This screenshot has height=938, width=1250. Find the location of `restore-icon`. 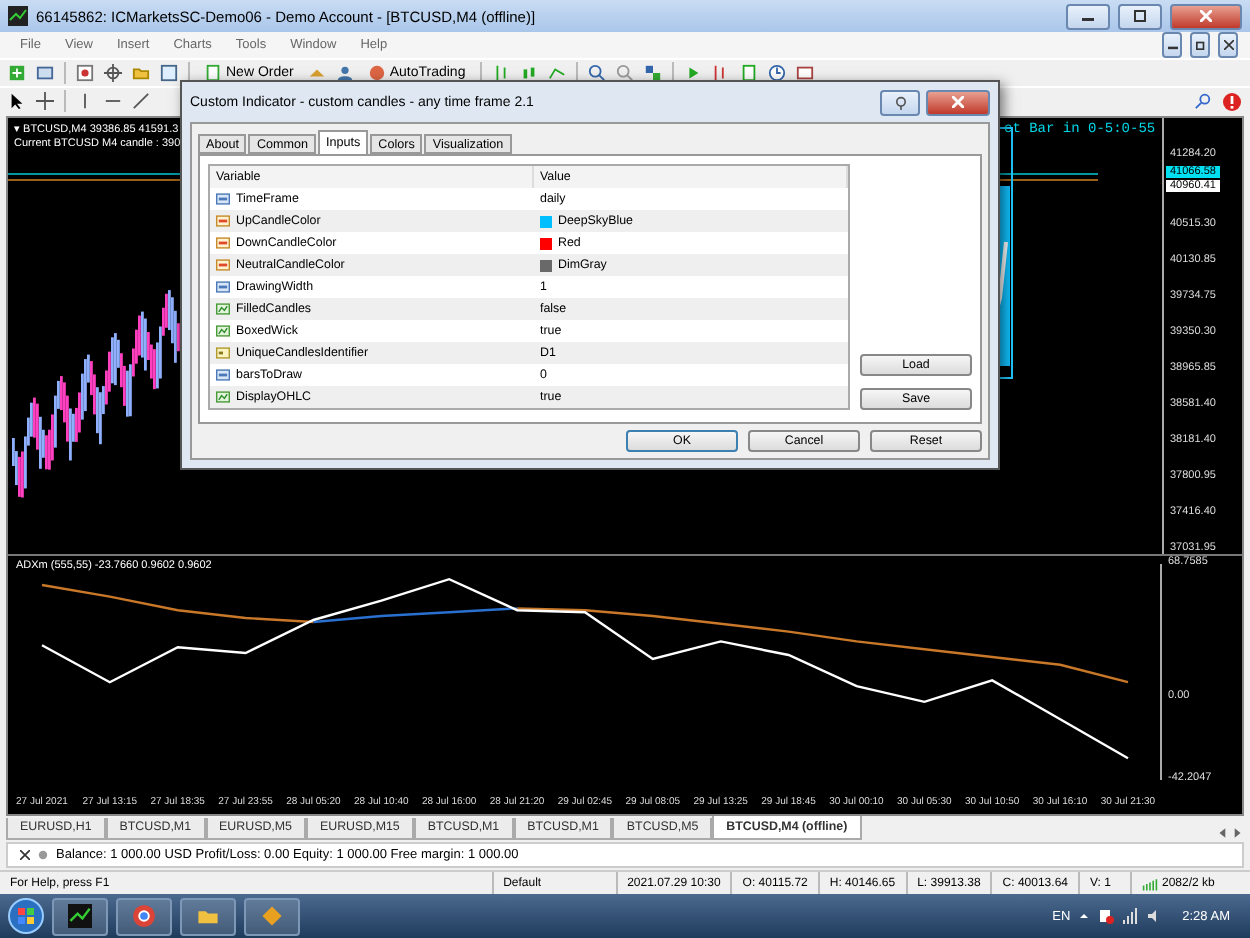

restore-icon is located at coordinates (1200, 45).